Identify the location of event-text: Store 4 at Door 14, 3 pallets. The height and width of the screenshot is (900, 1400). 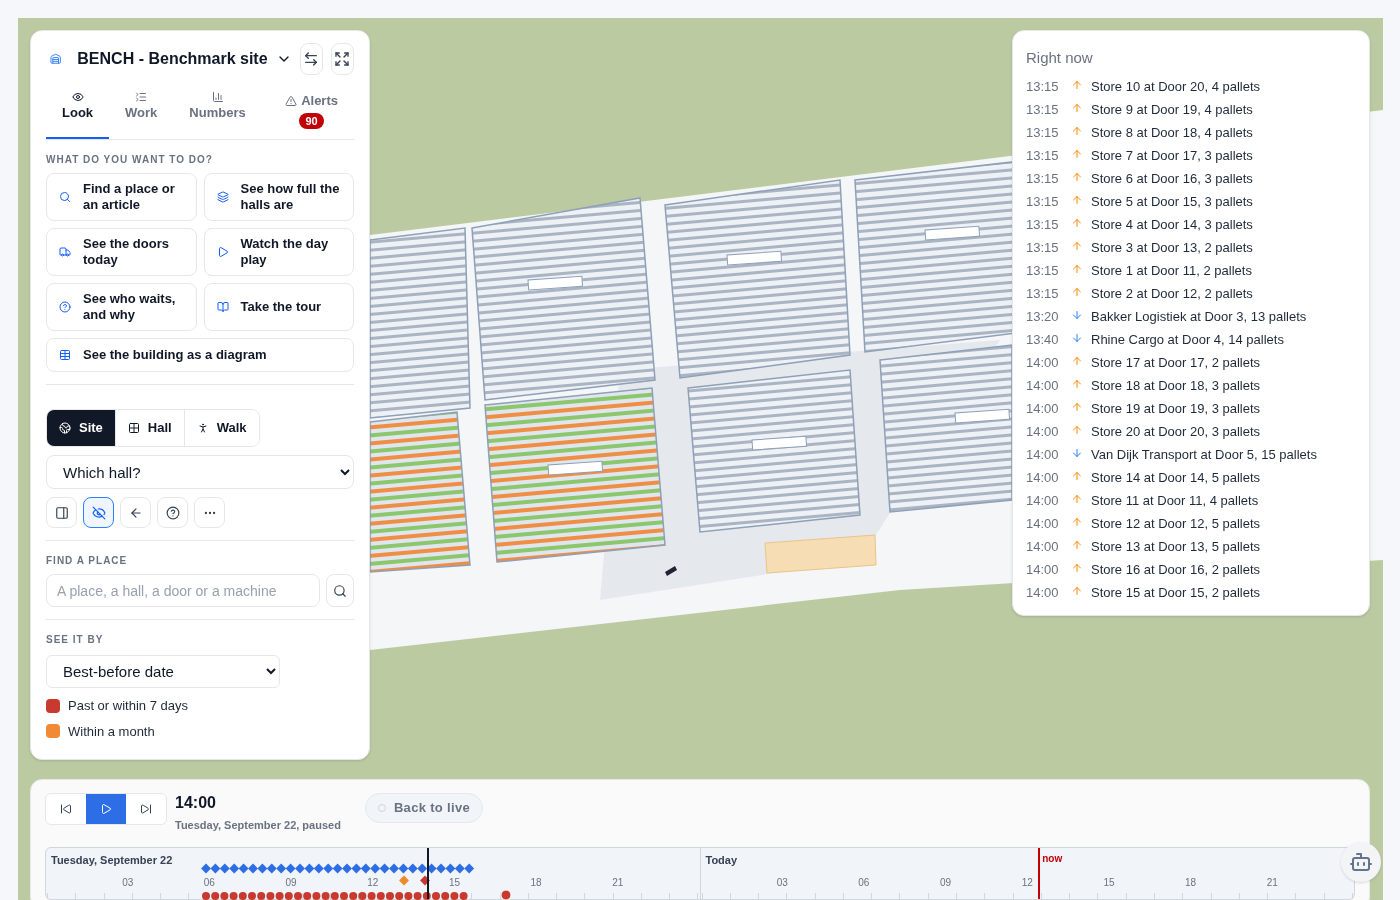
(1172, 225).